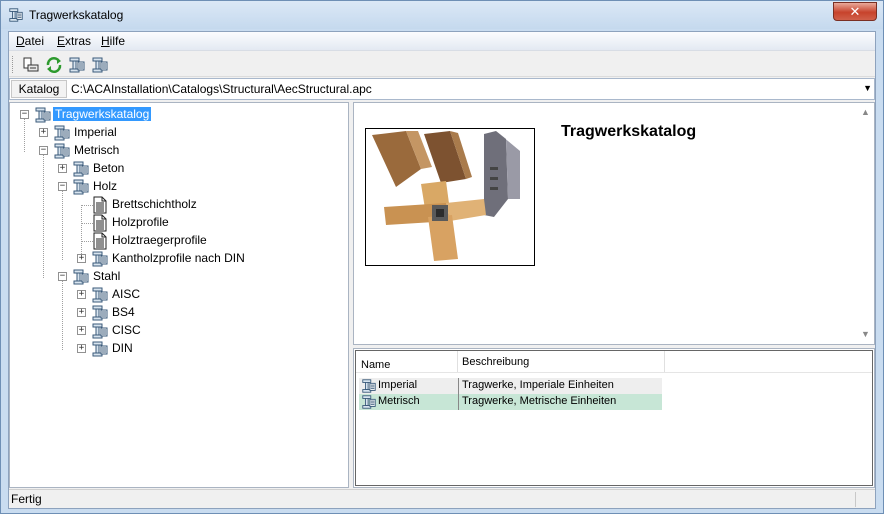 The height and width of the screenshot is (514, 884). Describe the element at coordinates (865, 334) in the screenshot. I see `scroll-down-icon: ▼` at that location.